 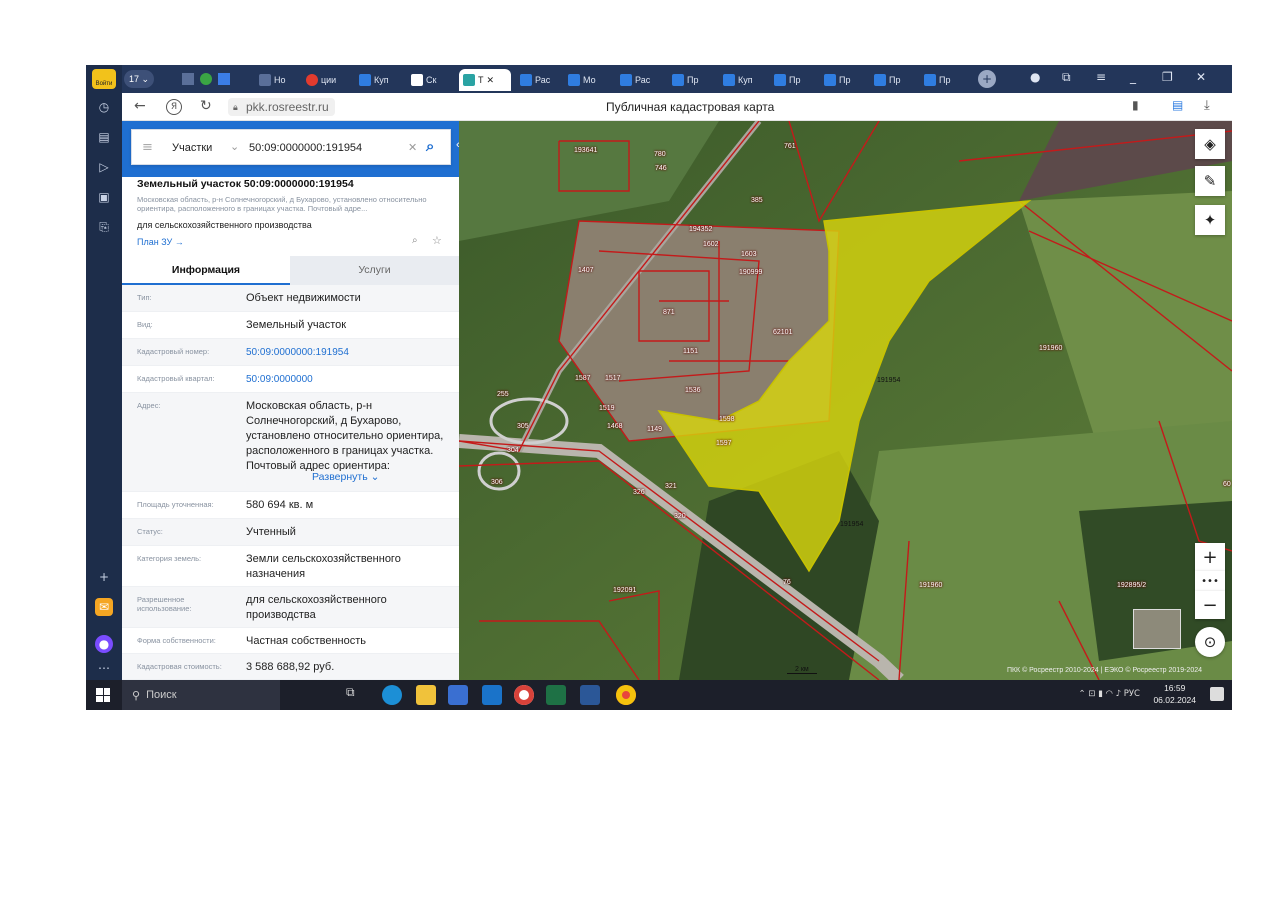 What do you see at coordinates (103, 695) in the screenshot?
I see `start-icon` at bounding box center [103, 695].